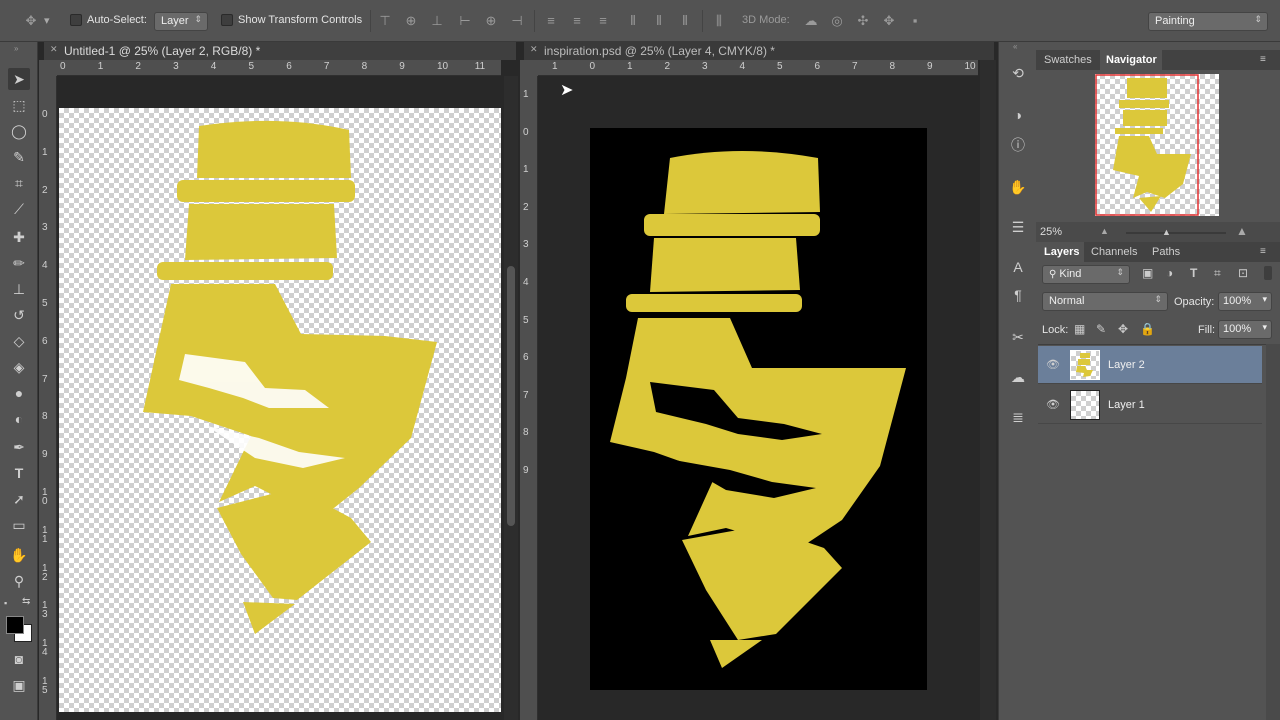 Image resolution: width=1280 pixels, height=720 pixels. I want to click on distribute-vcenter-icon: ≡, so click(577, 21).